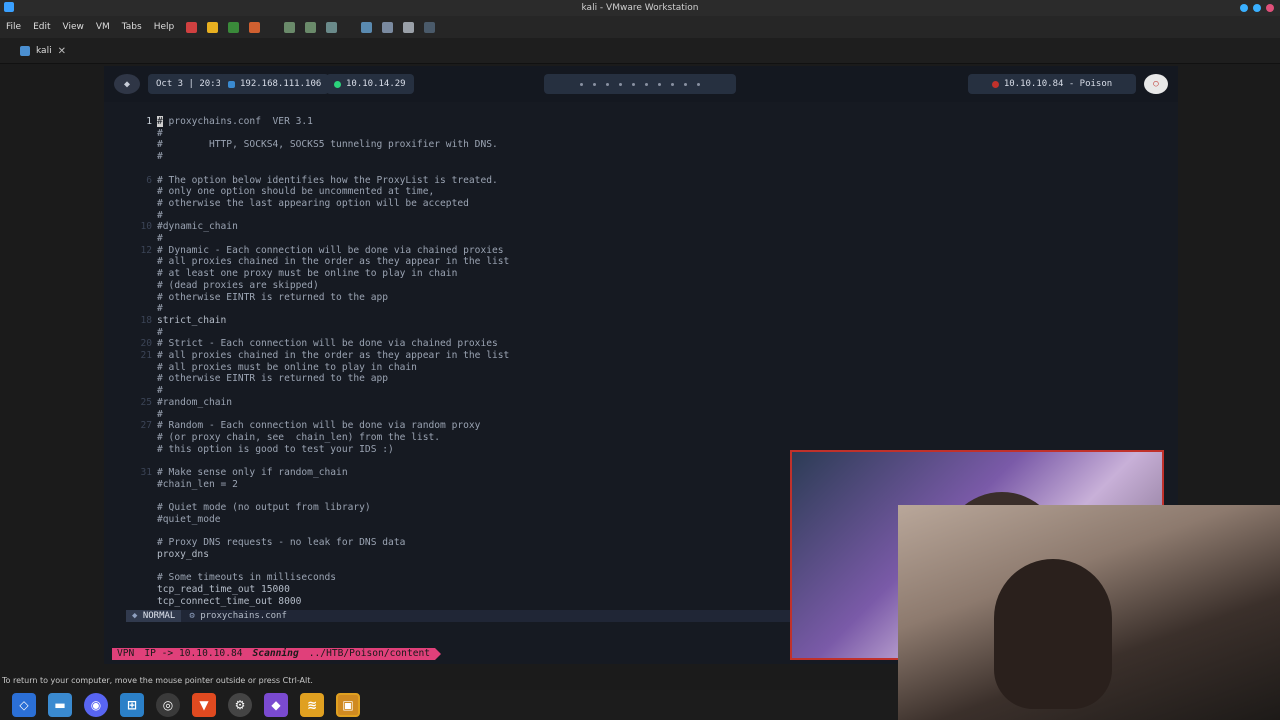 This screenshot has width=1280, height=720. What do you see at coordinates (137, 616) in the screenshot?
I see `vim-mode-icon: ◆` at bounding box center [137, 616].